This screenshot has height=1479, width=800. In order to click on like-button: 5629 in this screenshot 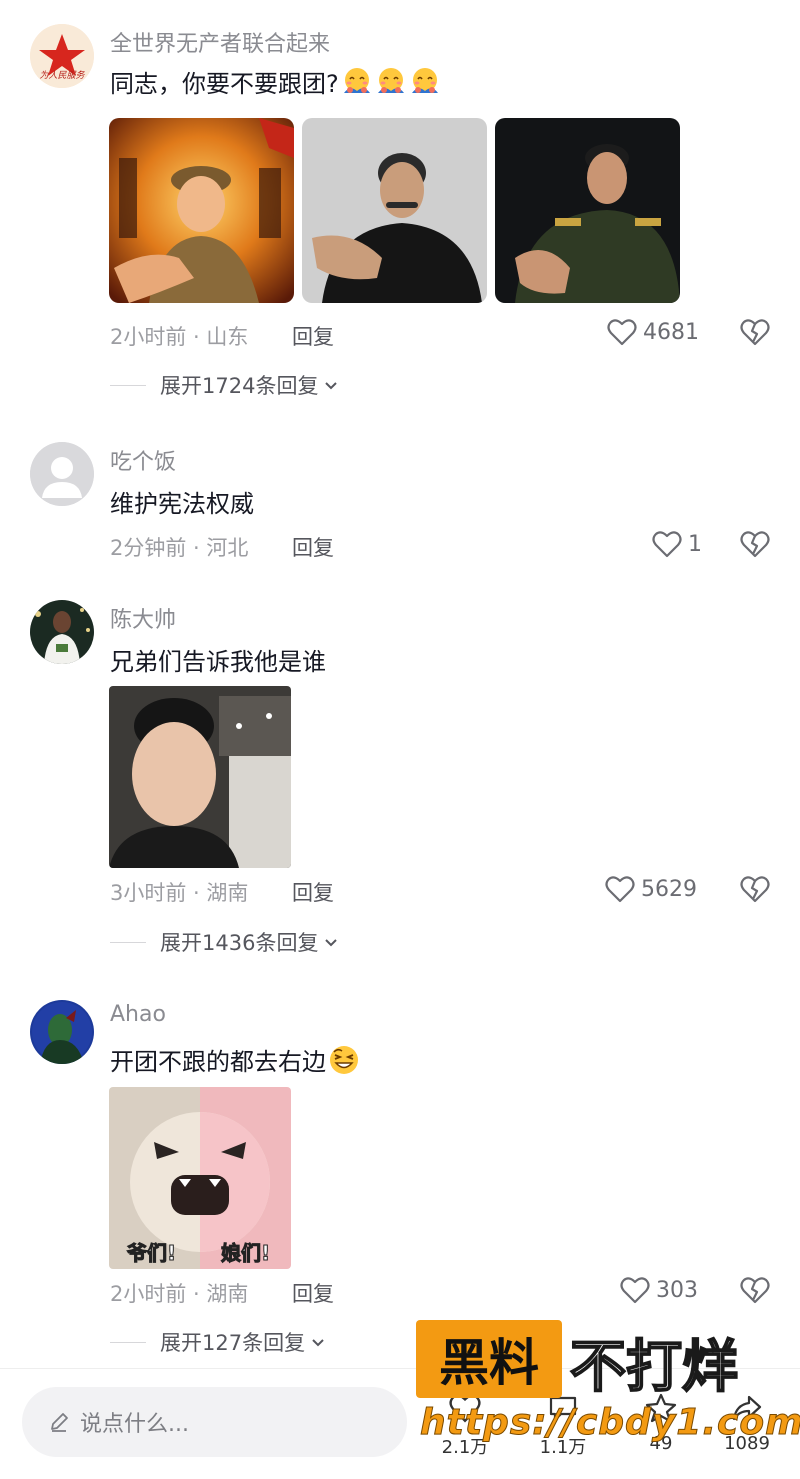, I will do `click(651, 889)`.